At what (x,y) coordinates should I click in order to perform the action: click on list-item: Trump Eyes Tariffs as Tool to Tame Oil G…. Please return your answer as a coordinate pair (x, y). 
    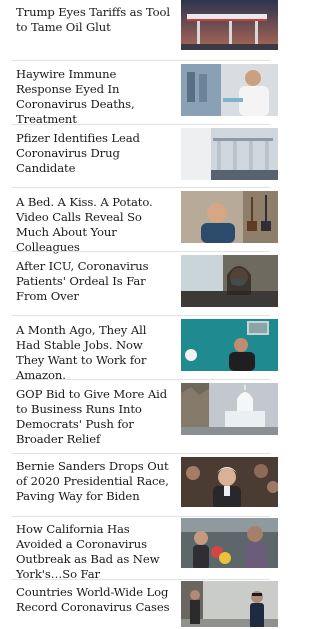
    Looking at the image, I should click on (139, 30).